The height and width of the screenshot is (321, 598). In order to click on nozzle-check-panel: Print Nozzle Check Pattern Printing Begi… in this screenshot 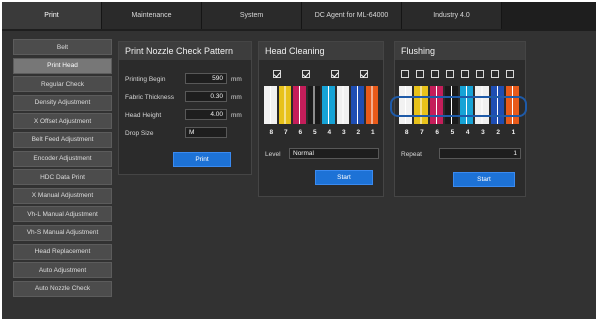, I will do `click(185, 108)`.